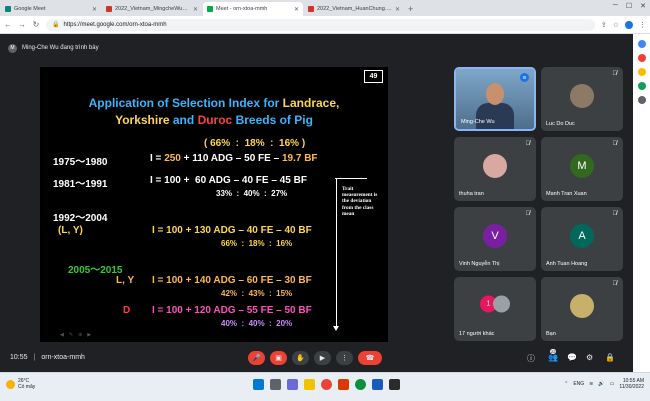 This screenshot has width=650, height=401. Describe the element at coordinates (582, 239) in the screenshot. I see `participant-tile-anh-tuan-hoang: 🎙̸ A Anh Tuan Hoang` at that location.